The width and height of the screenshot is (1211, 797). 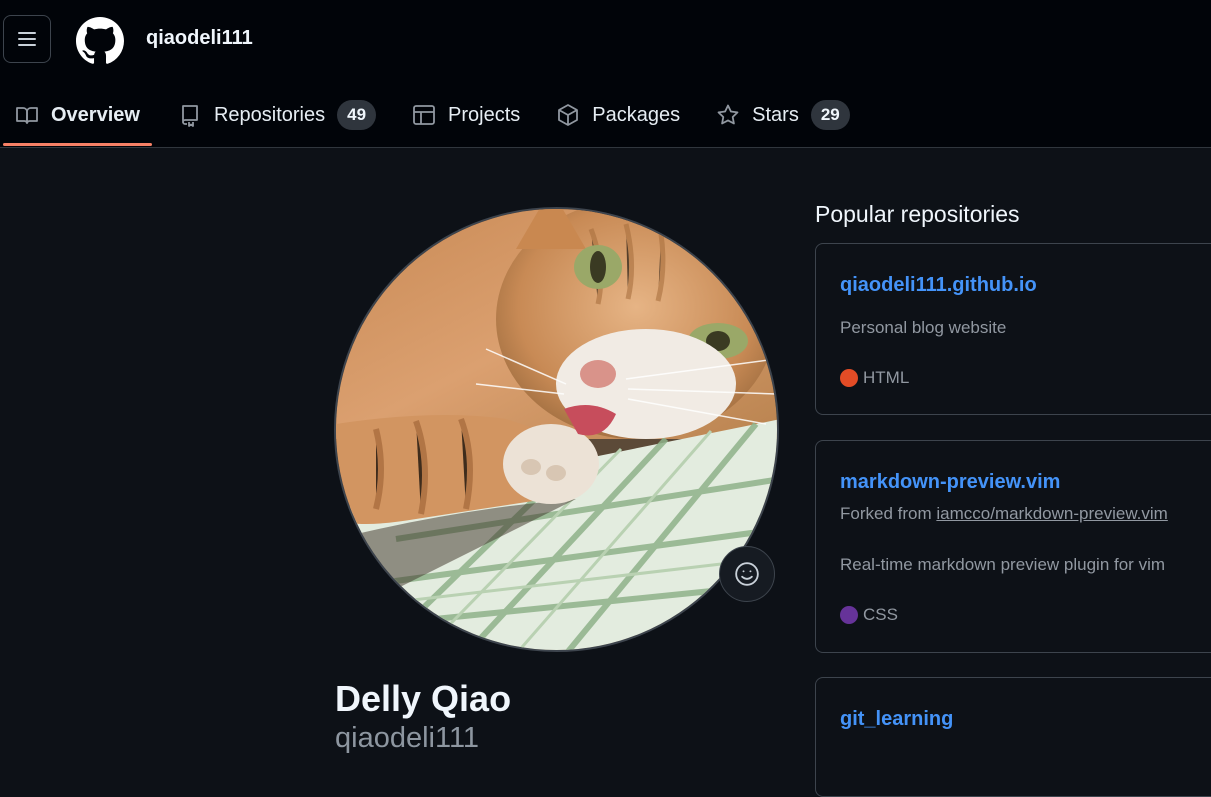 I want to click on repo-card: git_learning, so click(x=1013, y=737).